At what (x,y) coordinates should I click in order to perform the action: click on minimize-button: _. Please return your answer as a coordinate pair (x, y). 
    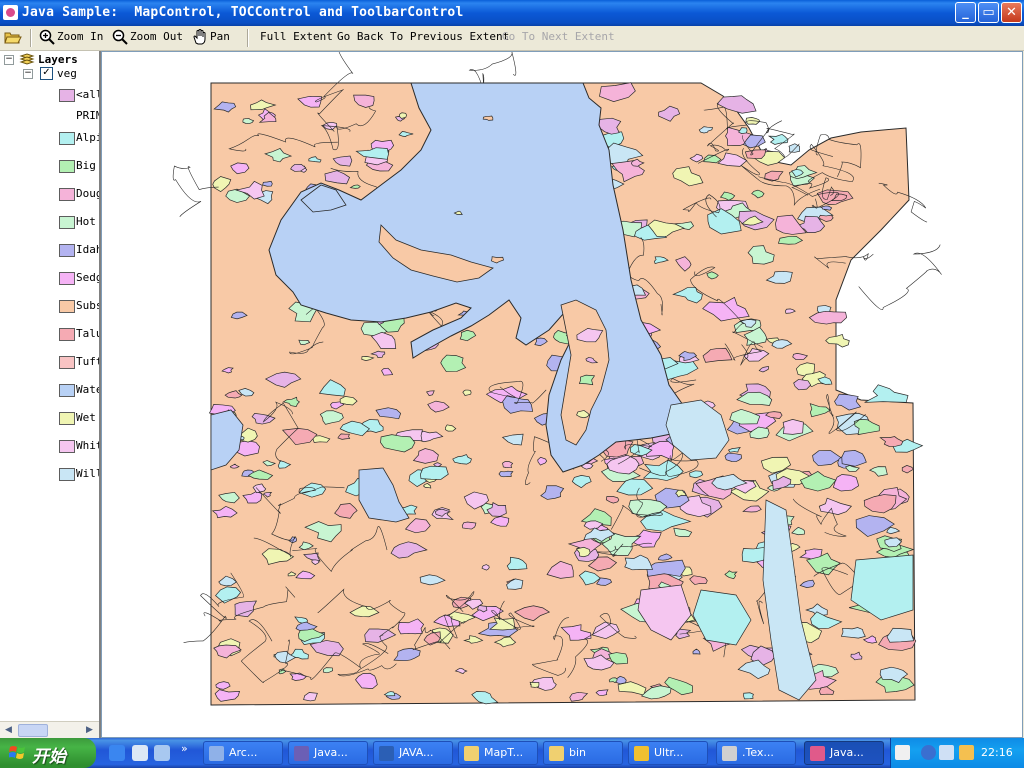
    Looking at the image, I should click on (965, 12).